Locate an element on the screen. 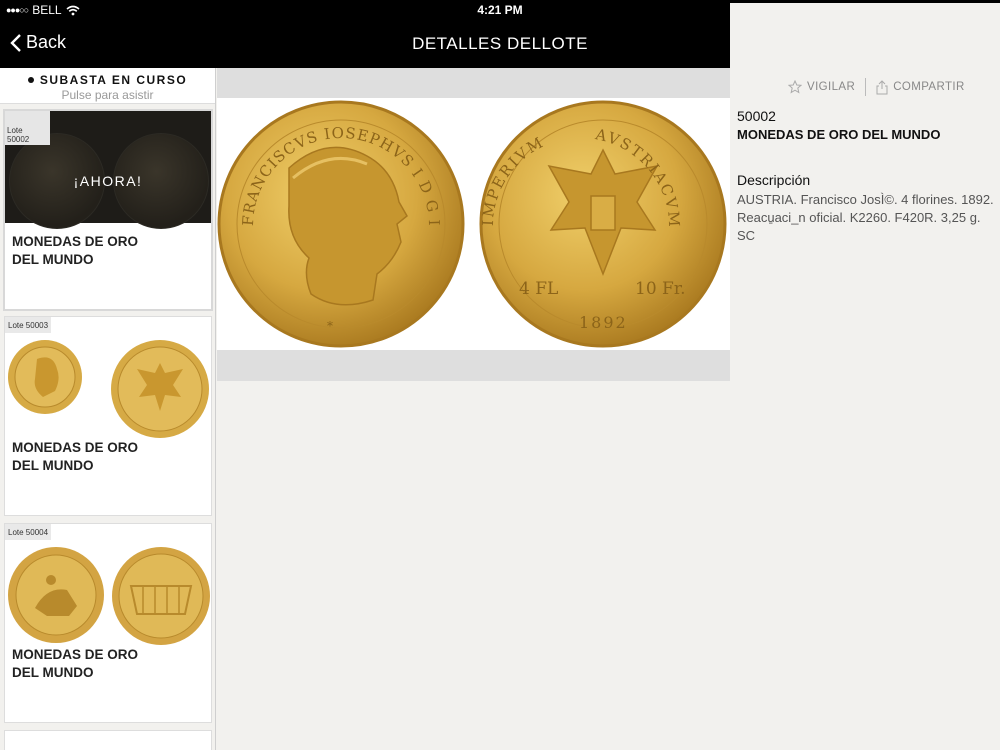 The image size is (1000, 750). lot-thumbnail: Lote 50004 is located at coordinates (108, 584).